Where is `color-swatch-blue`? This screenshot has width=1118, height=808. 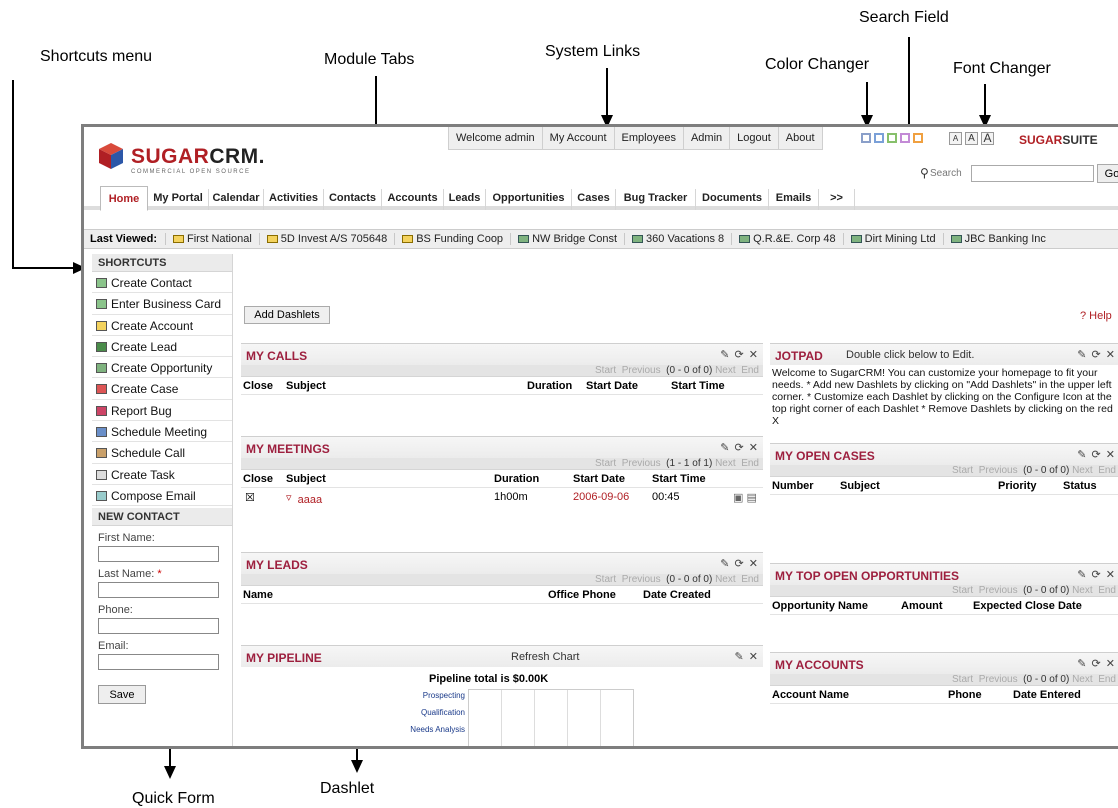 color-swatch-blue is located at coordinates (879, 138).